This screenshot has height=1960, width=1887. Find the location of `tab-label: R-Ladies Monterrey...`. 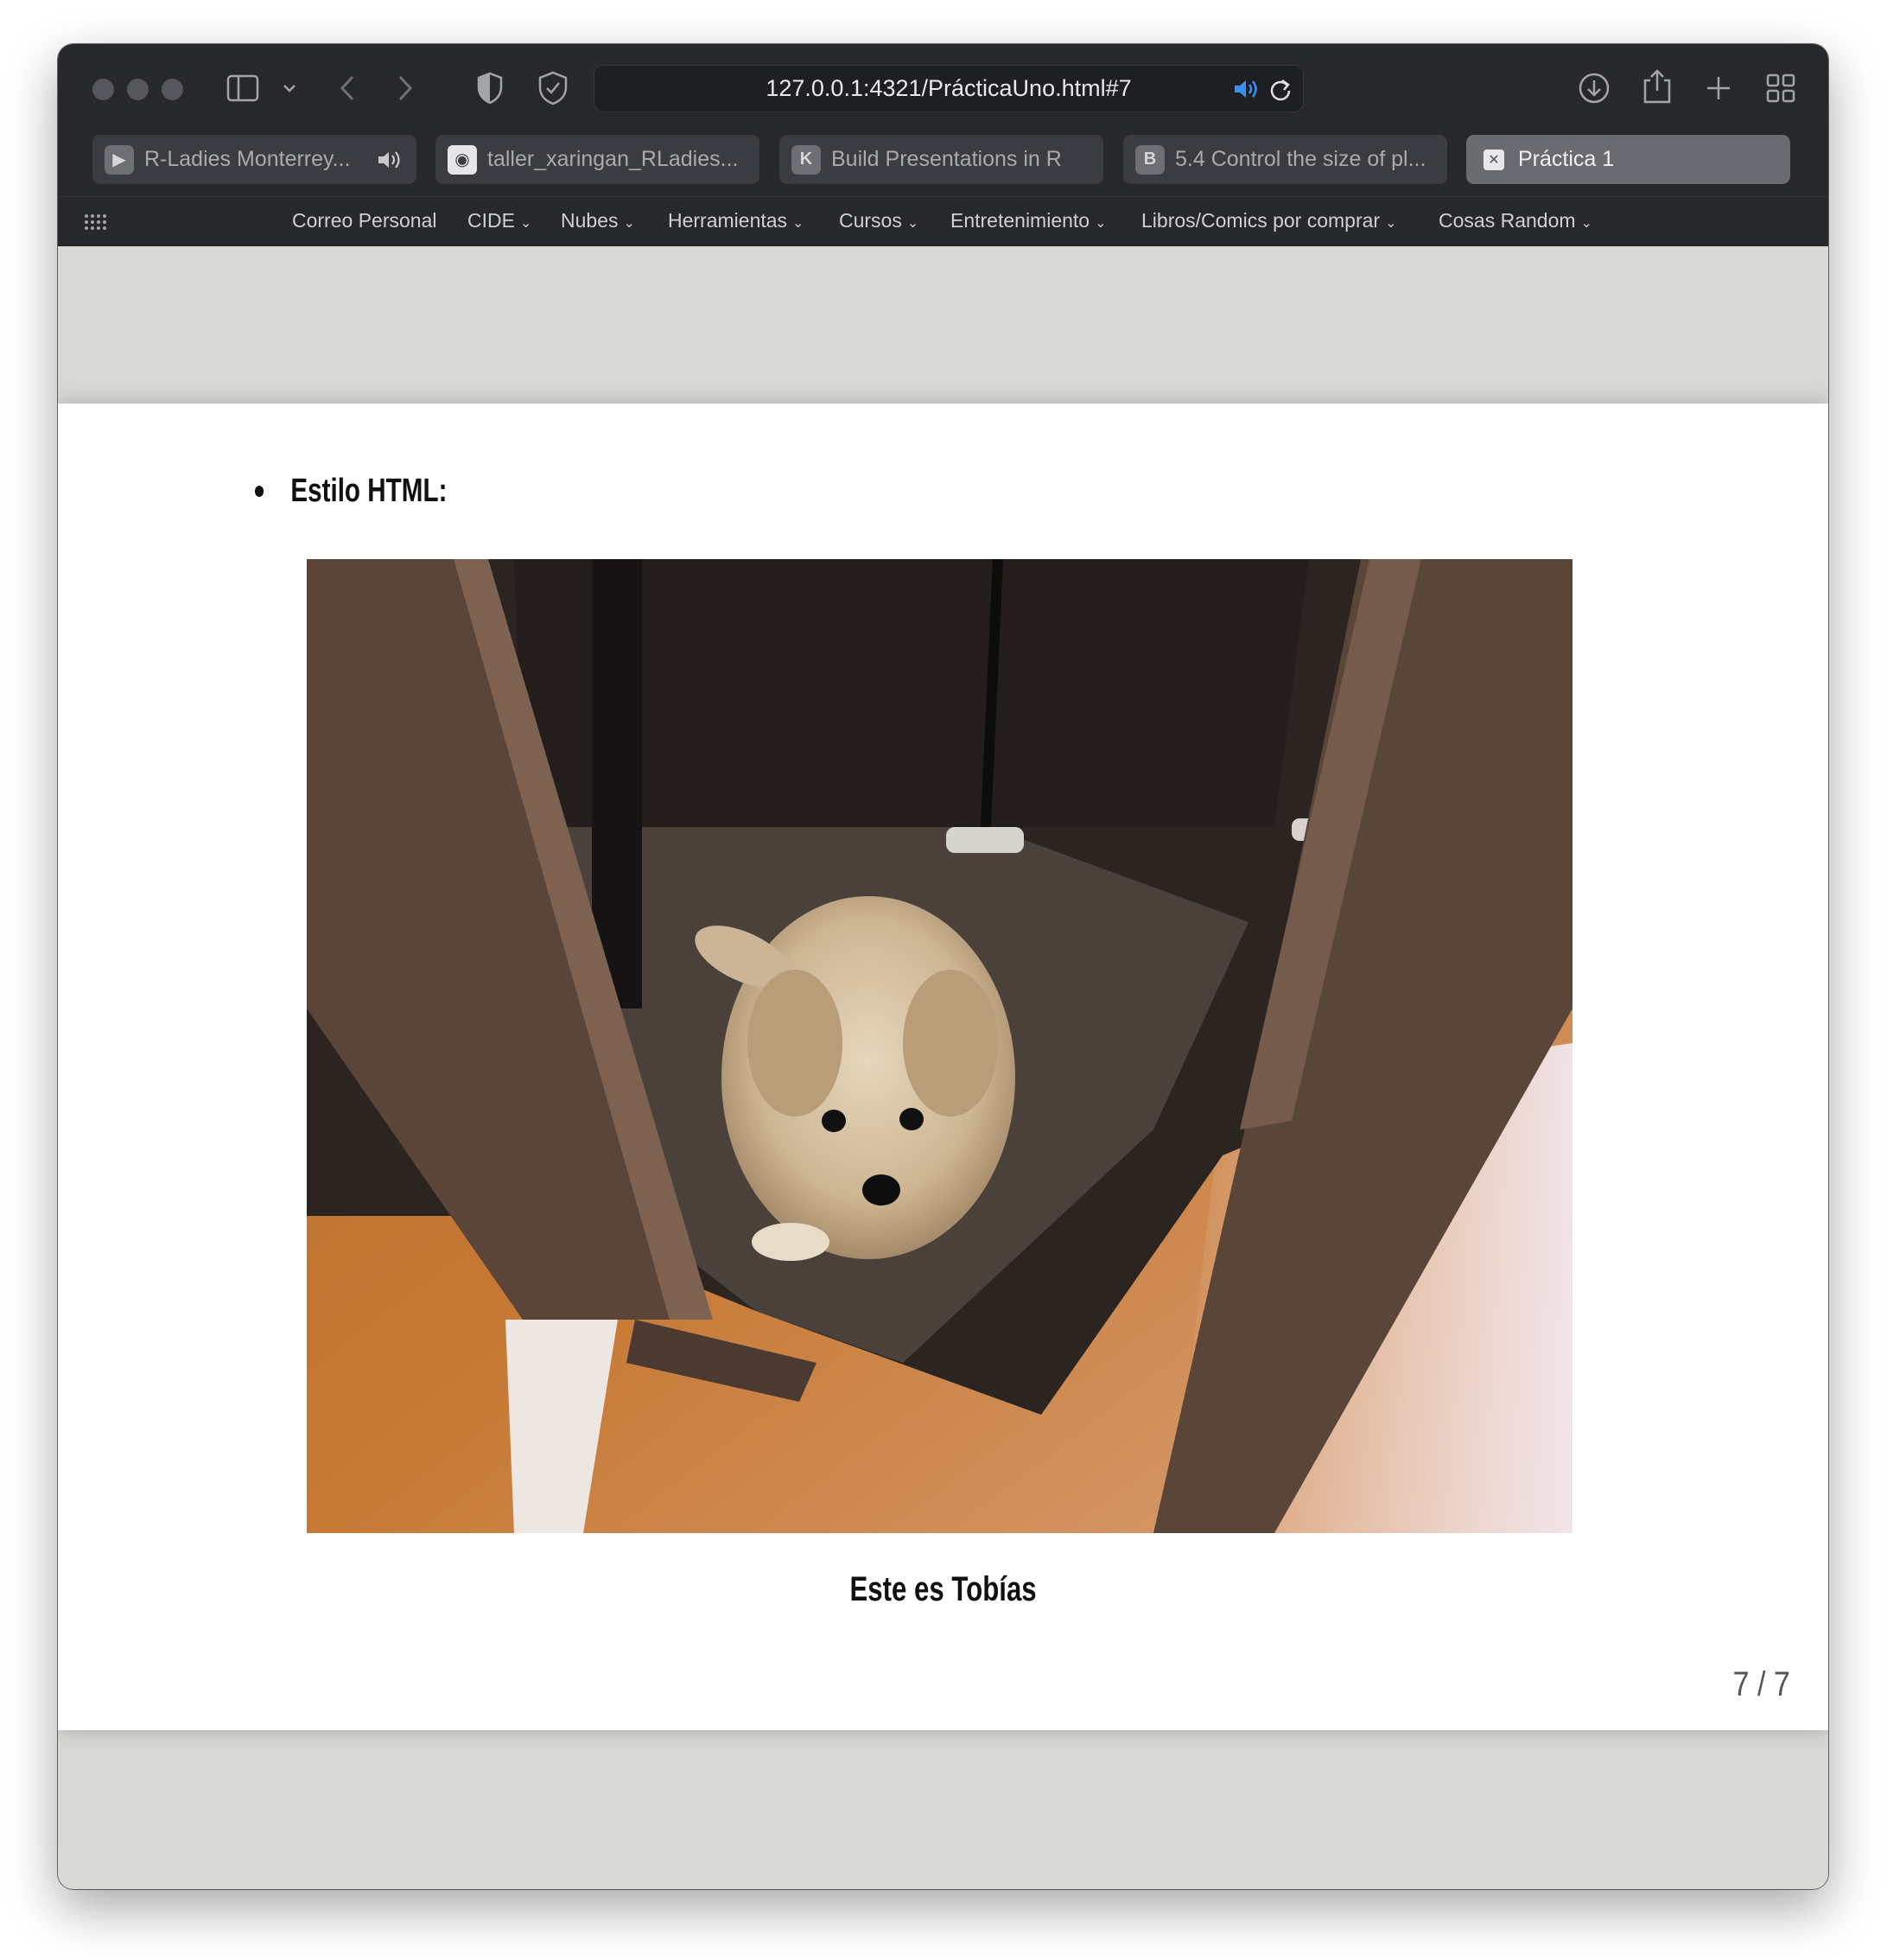

tab-label: R-Ladies Monterrey... is located at coordinates (248, 159).